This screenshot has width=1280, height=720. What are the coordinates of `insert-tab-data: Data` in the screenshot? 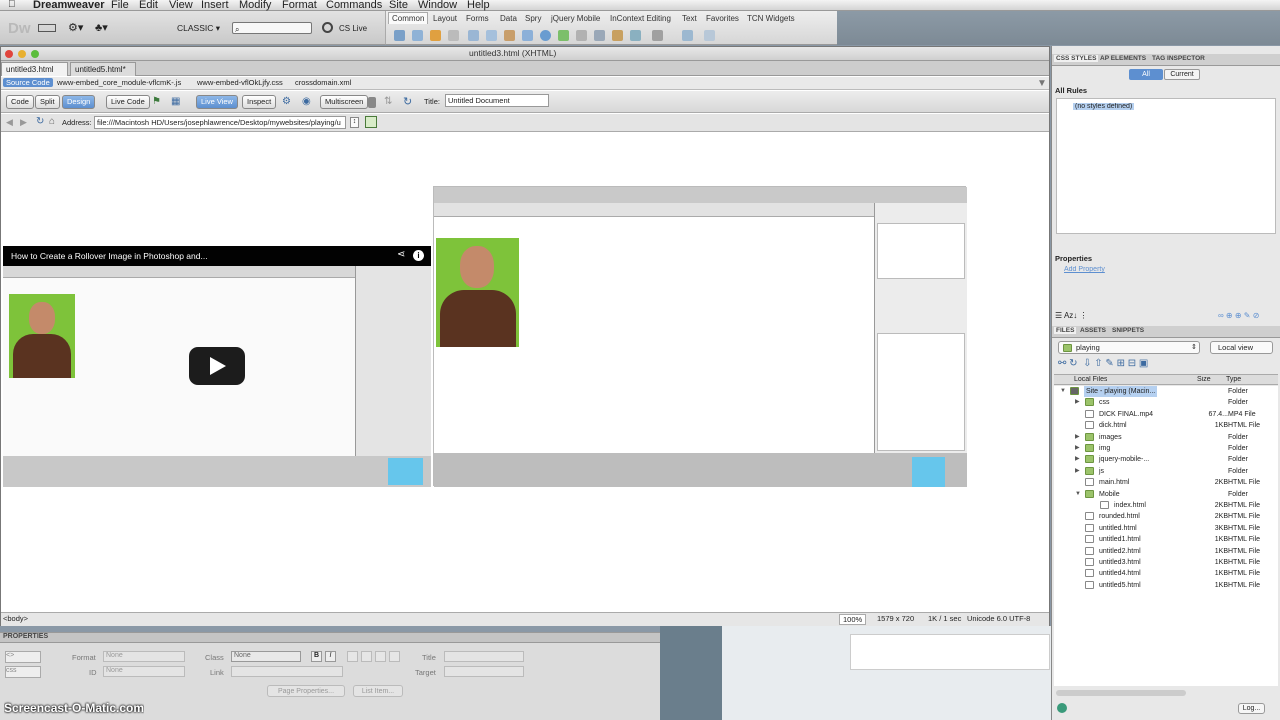 It's located at (508, 18).